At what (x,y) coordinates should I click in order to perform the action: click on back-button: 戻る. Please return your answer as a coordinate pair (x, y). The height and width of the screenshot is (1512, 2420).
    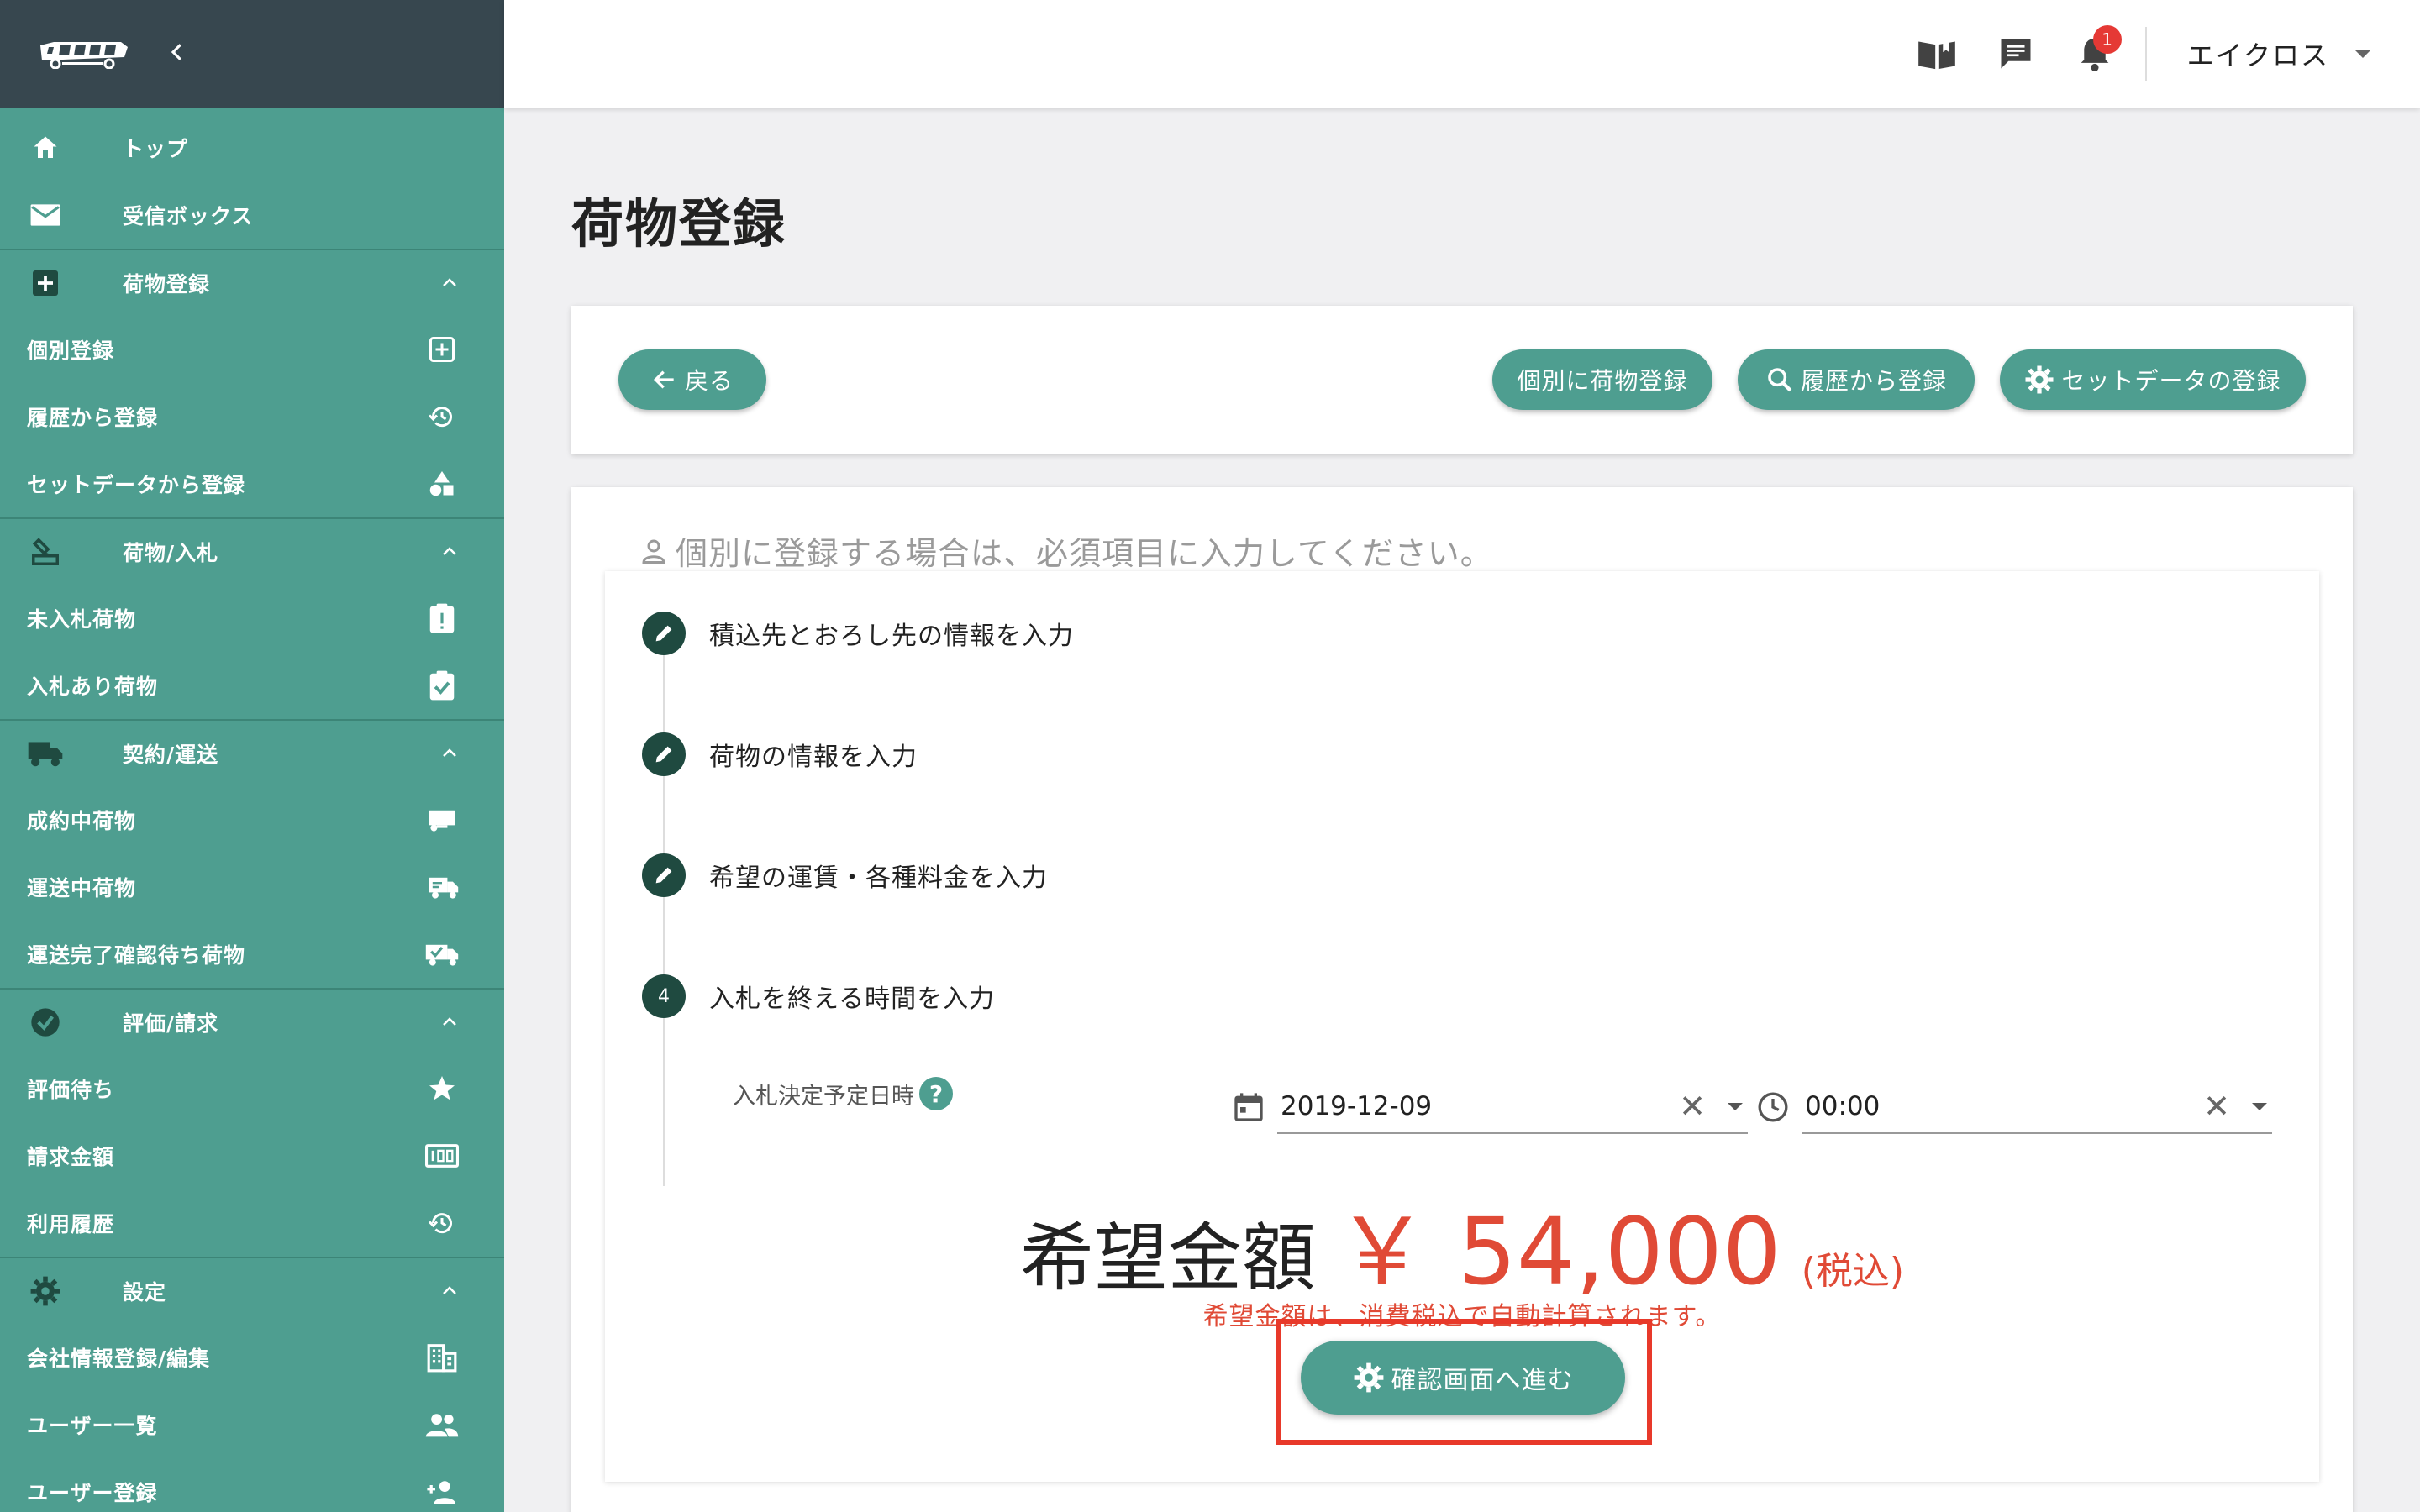
    Looking at the image, I should click on (692, 379).